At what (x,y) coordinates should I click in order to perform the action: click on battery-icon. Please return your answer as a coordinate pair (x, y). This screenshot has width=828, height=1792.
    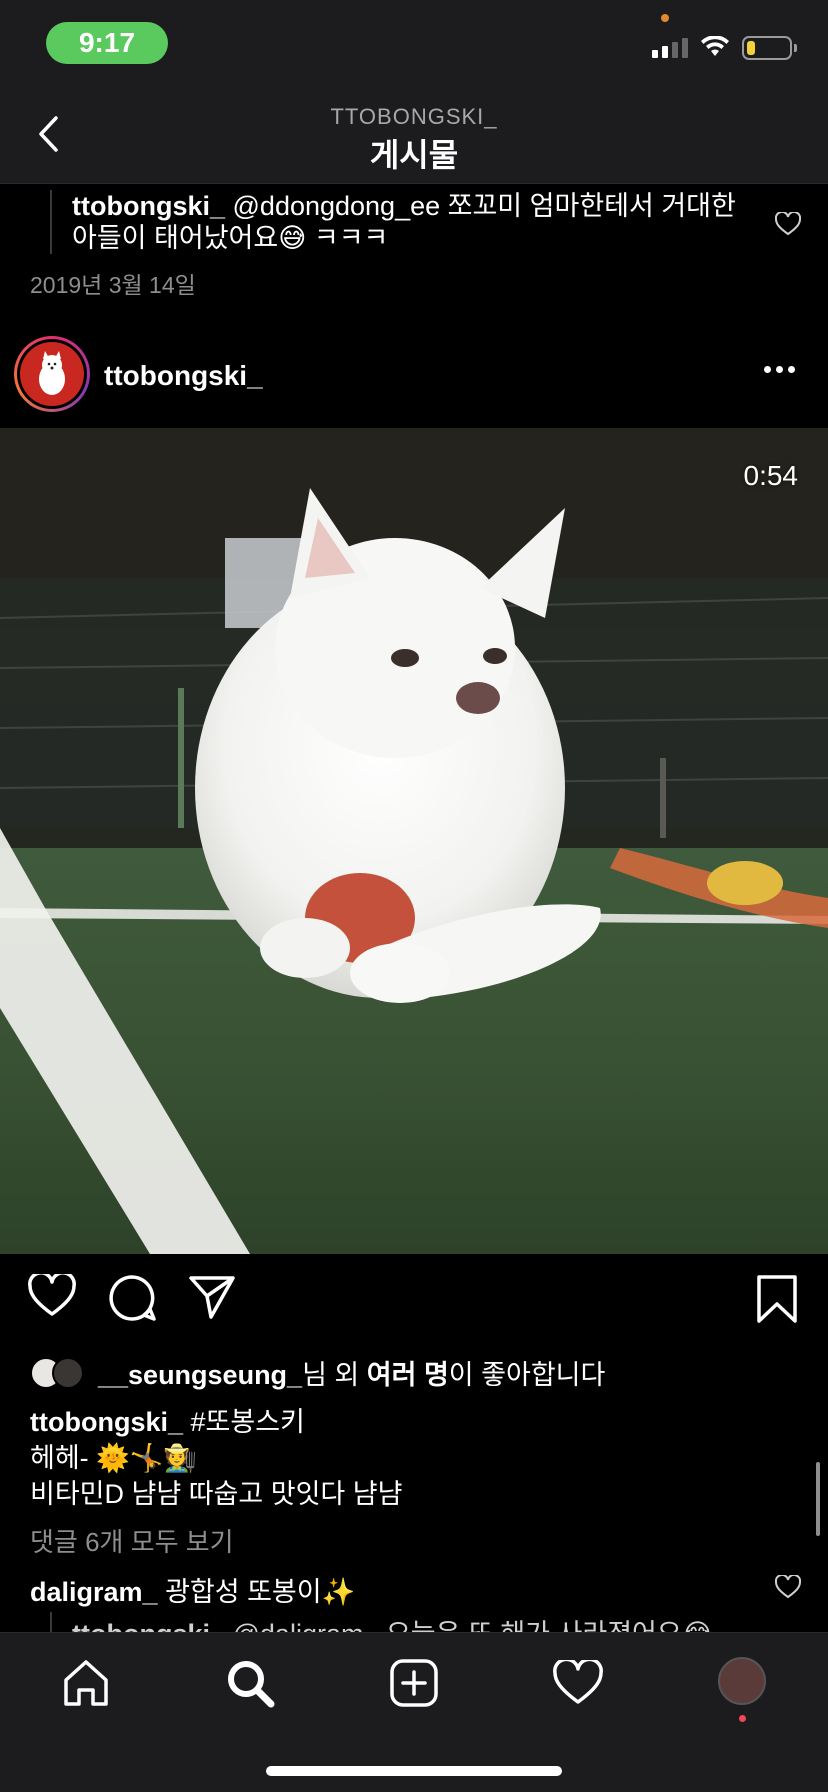
    Looking at the image, I should click on (767, 48).